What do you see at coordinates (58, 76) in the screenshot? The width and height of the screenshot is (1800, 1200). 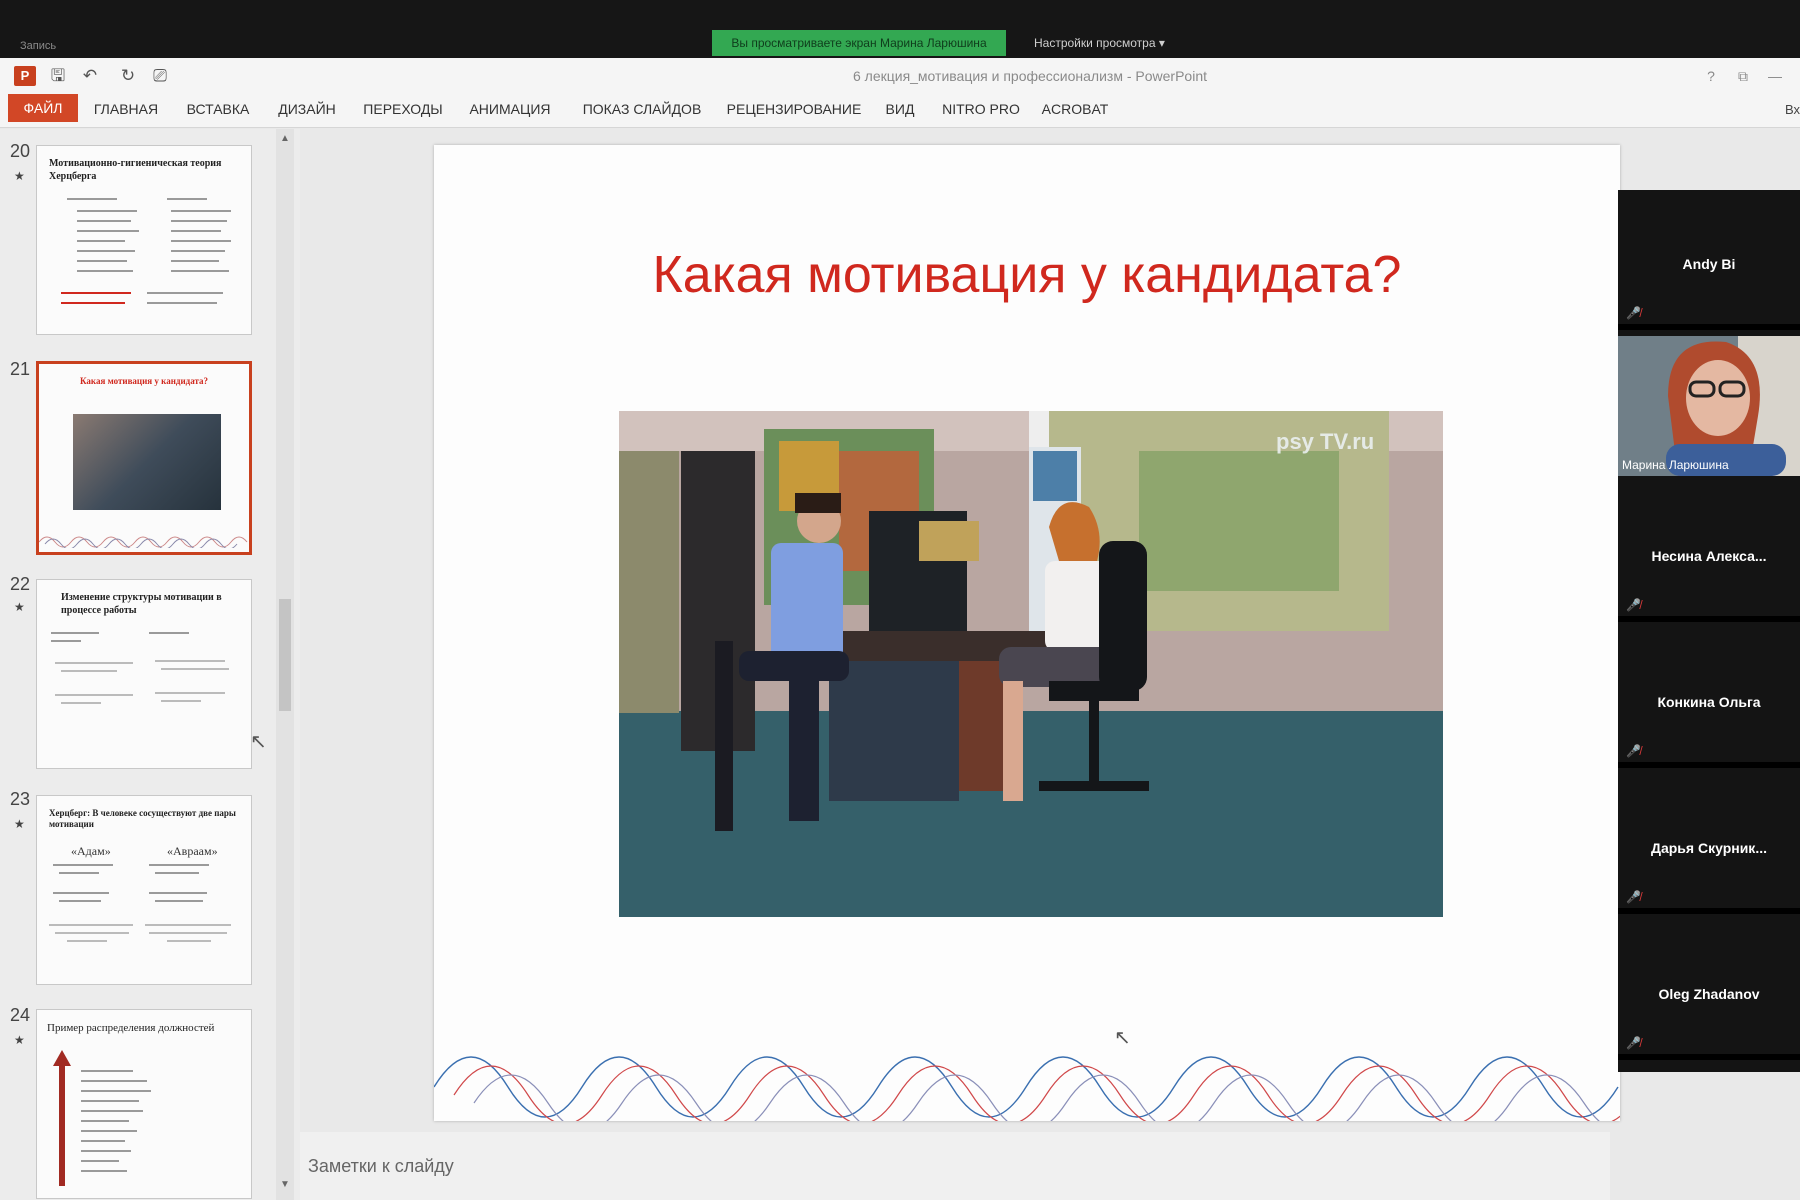 I see `save-icon: 🖫` at bounding box center [58, 76].